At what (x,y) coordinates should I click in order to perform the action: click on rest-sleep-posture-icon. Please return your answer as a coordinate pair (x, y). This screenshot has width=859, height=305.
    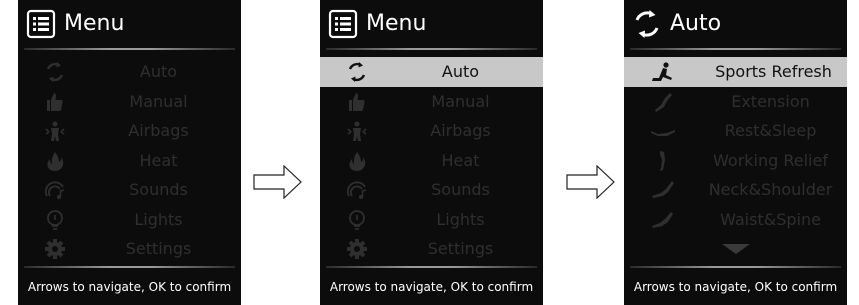
    Looking at the image, I should click on (663, 133).